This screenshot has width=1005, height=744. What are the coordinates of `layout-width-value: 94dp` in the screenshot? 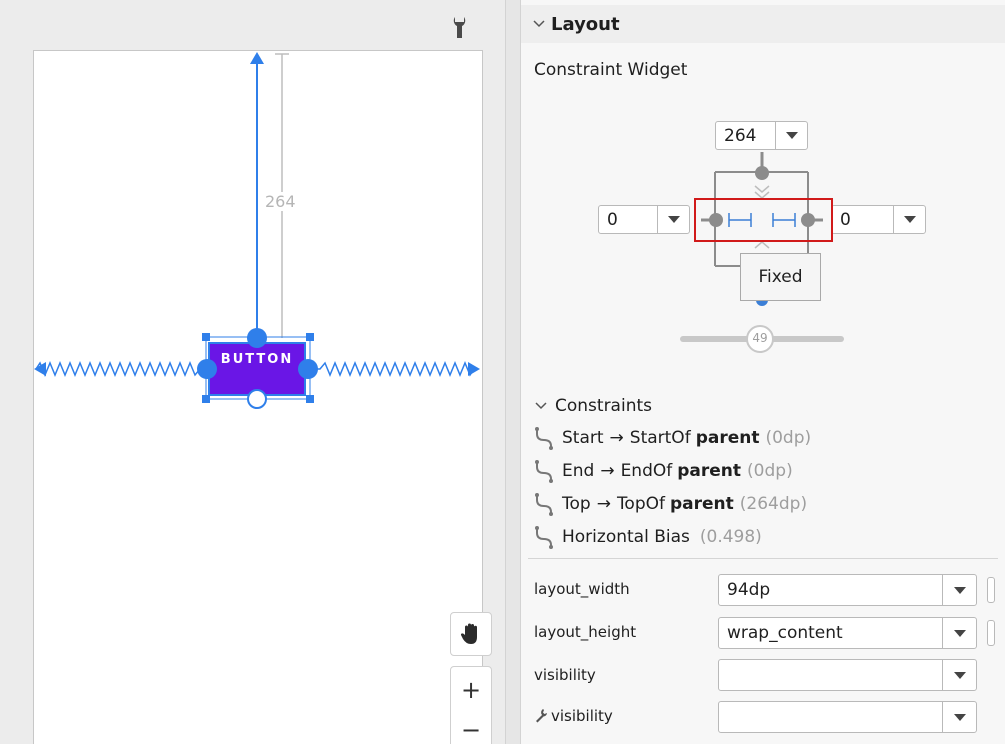 It's located at (749, 590).